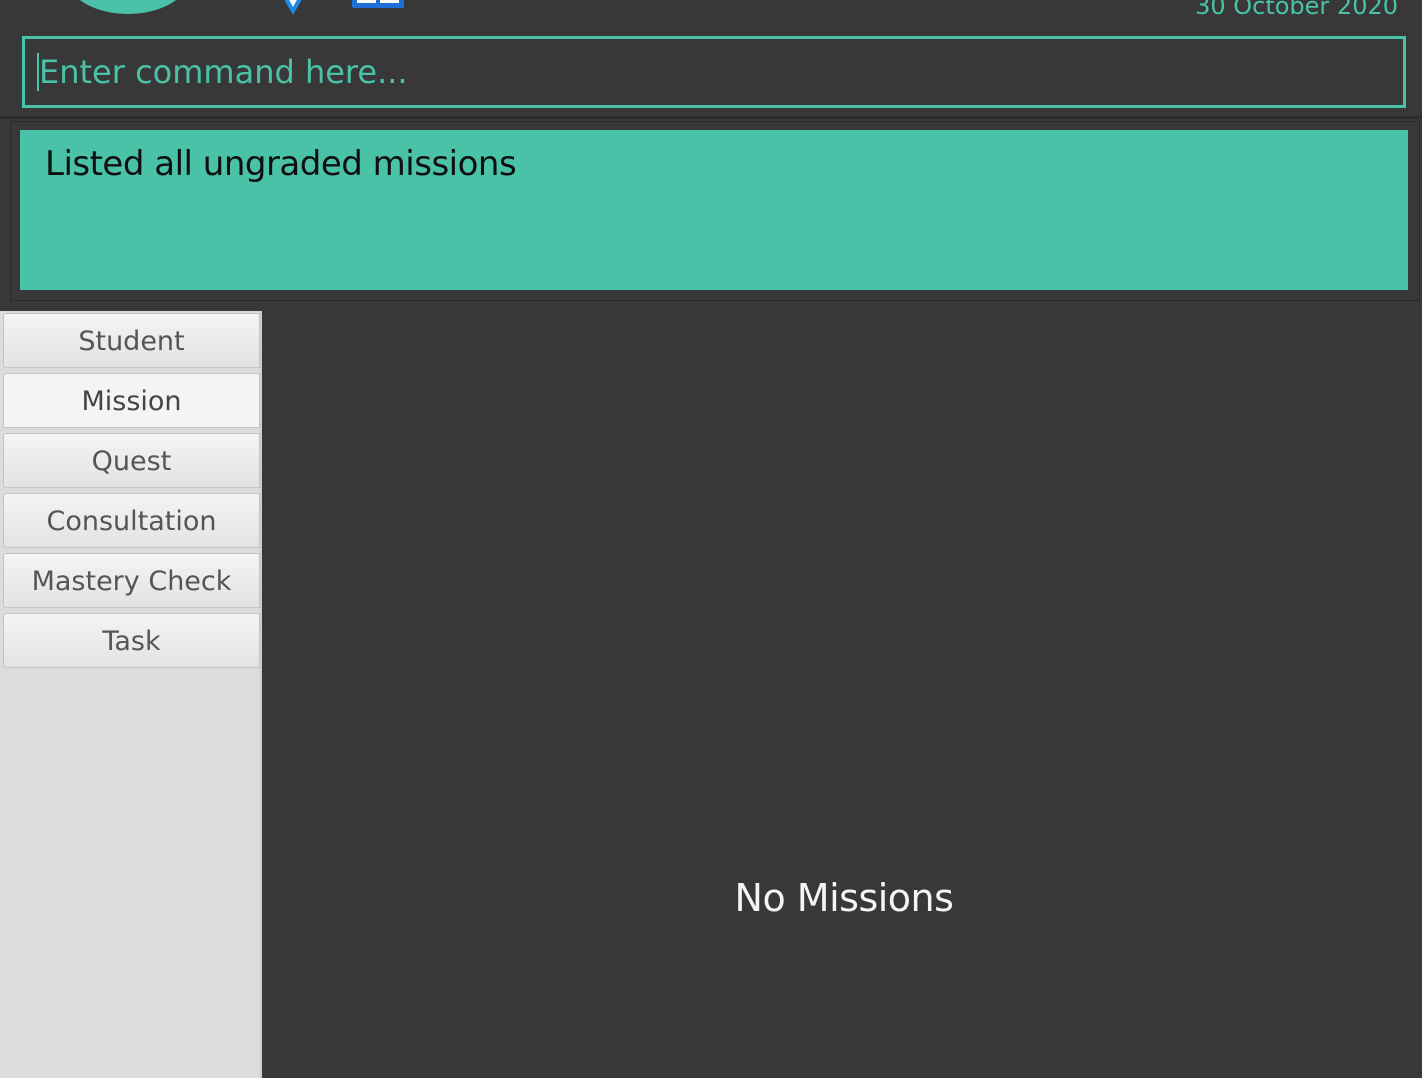  Describe the element at coordinates (131, 580) in the screenshot. I see `tab-mastery-check: Mastery Check` at that location.